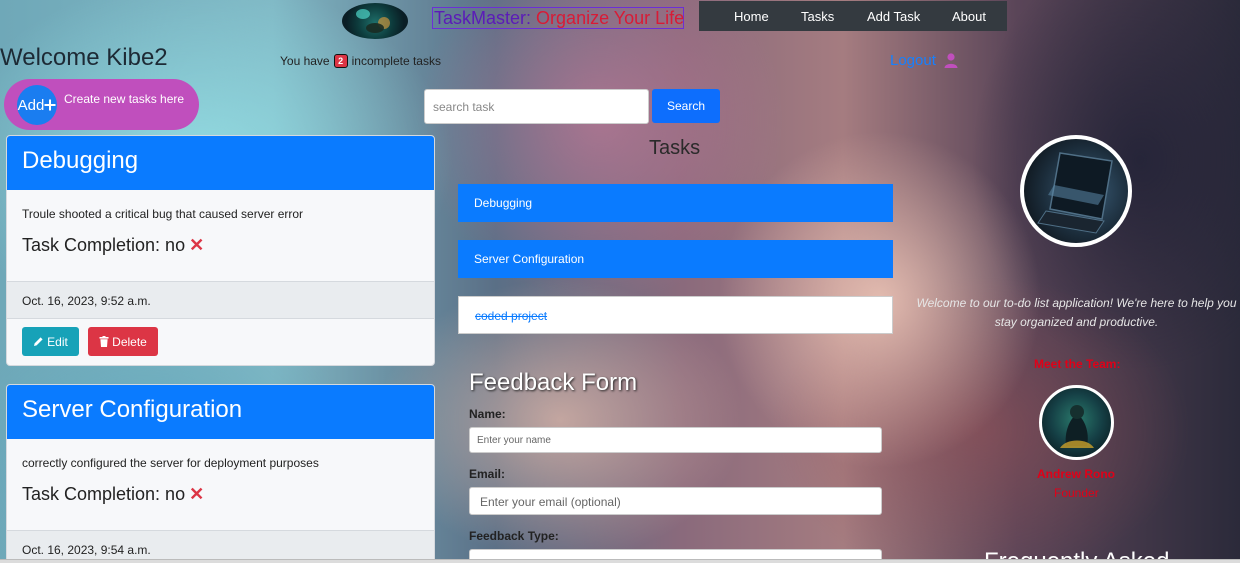 This screenshot has width=1240, height=563. I want to click on tasks-heading: Tasks, so click(675, 148).